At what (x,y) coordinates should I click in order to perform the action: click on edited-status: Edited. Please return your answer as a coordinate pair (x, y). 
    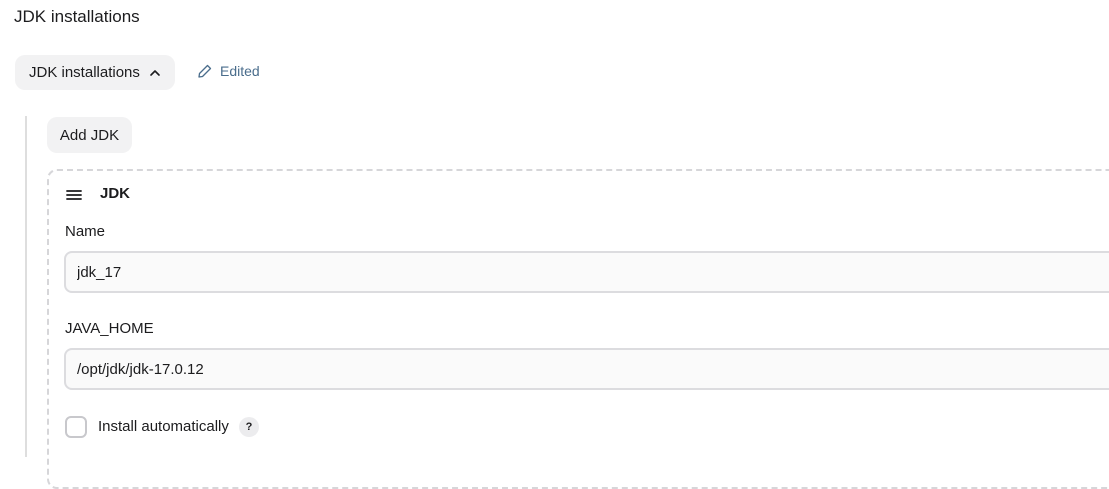
    Looking at the image, I should click on (228, 71).